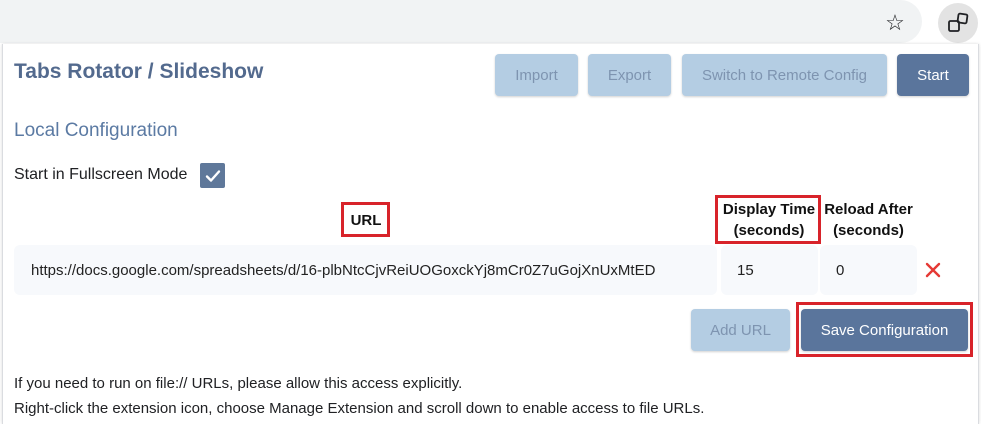 Image resolution: width=981 pixels, height=424 pixels. I want to click on add-url-button: Add URL, so click(740, 330).